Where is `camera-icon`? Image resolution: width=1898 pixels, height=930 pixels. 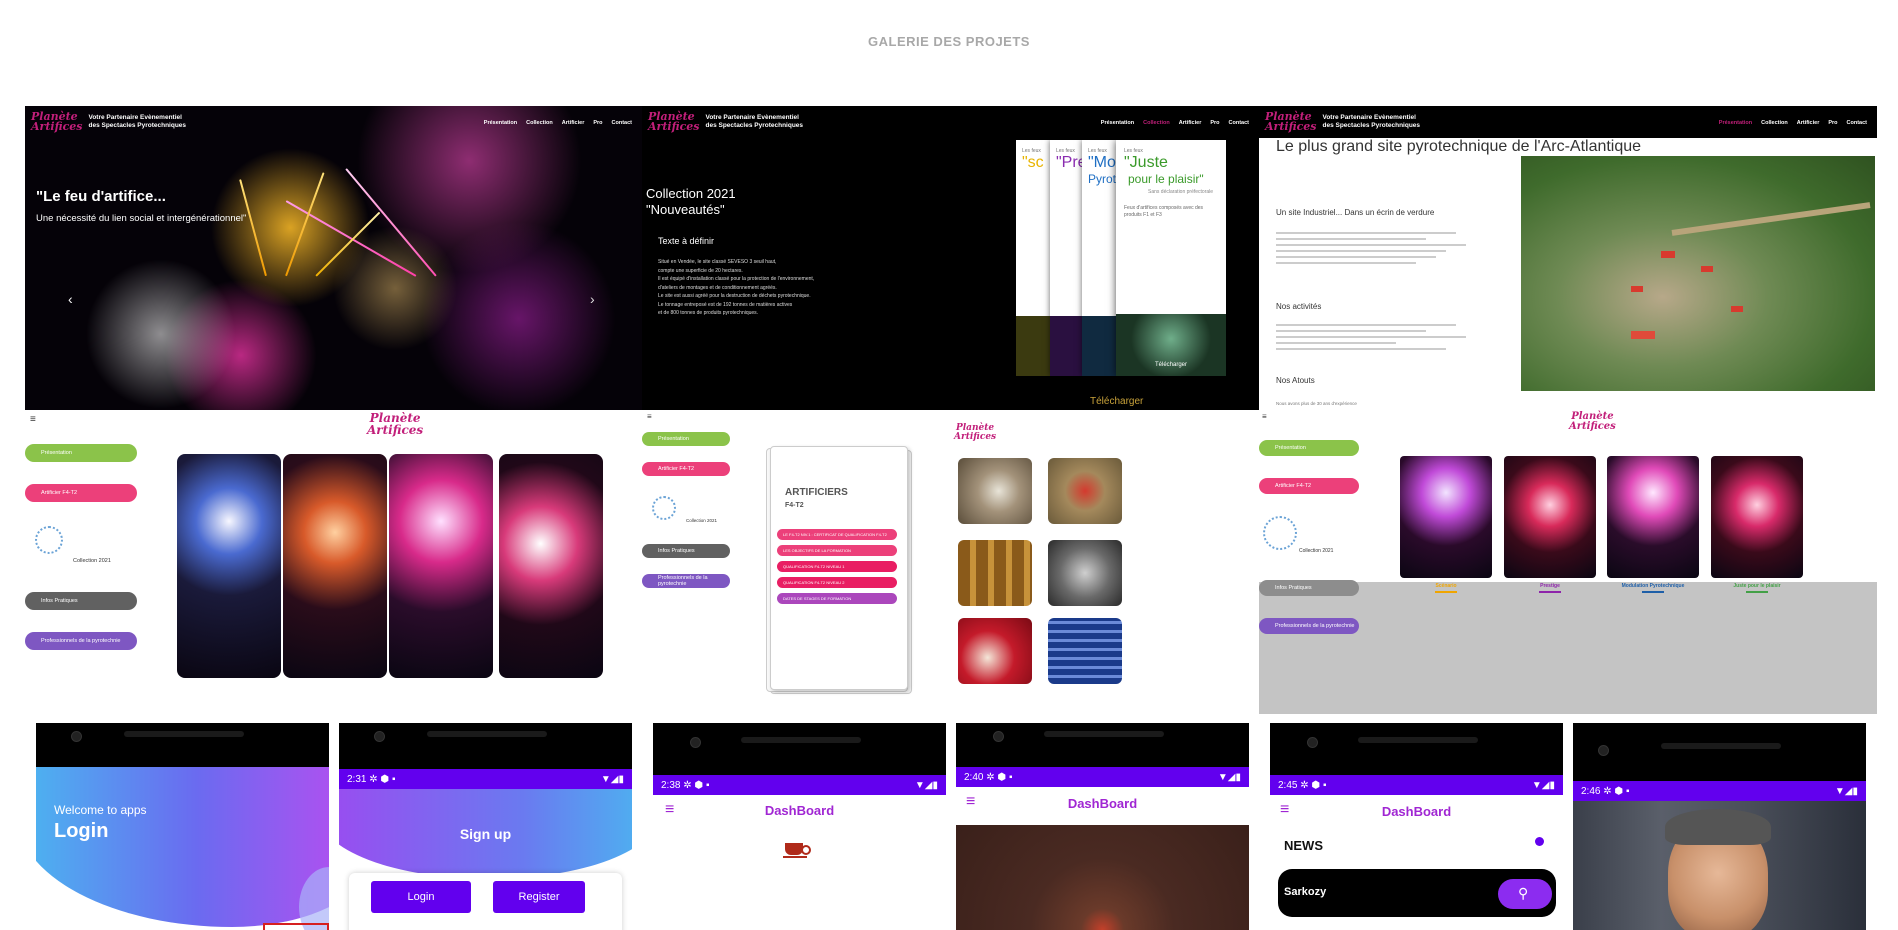 camera-icon is located at coordinates (695, 742).